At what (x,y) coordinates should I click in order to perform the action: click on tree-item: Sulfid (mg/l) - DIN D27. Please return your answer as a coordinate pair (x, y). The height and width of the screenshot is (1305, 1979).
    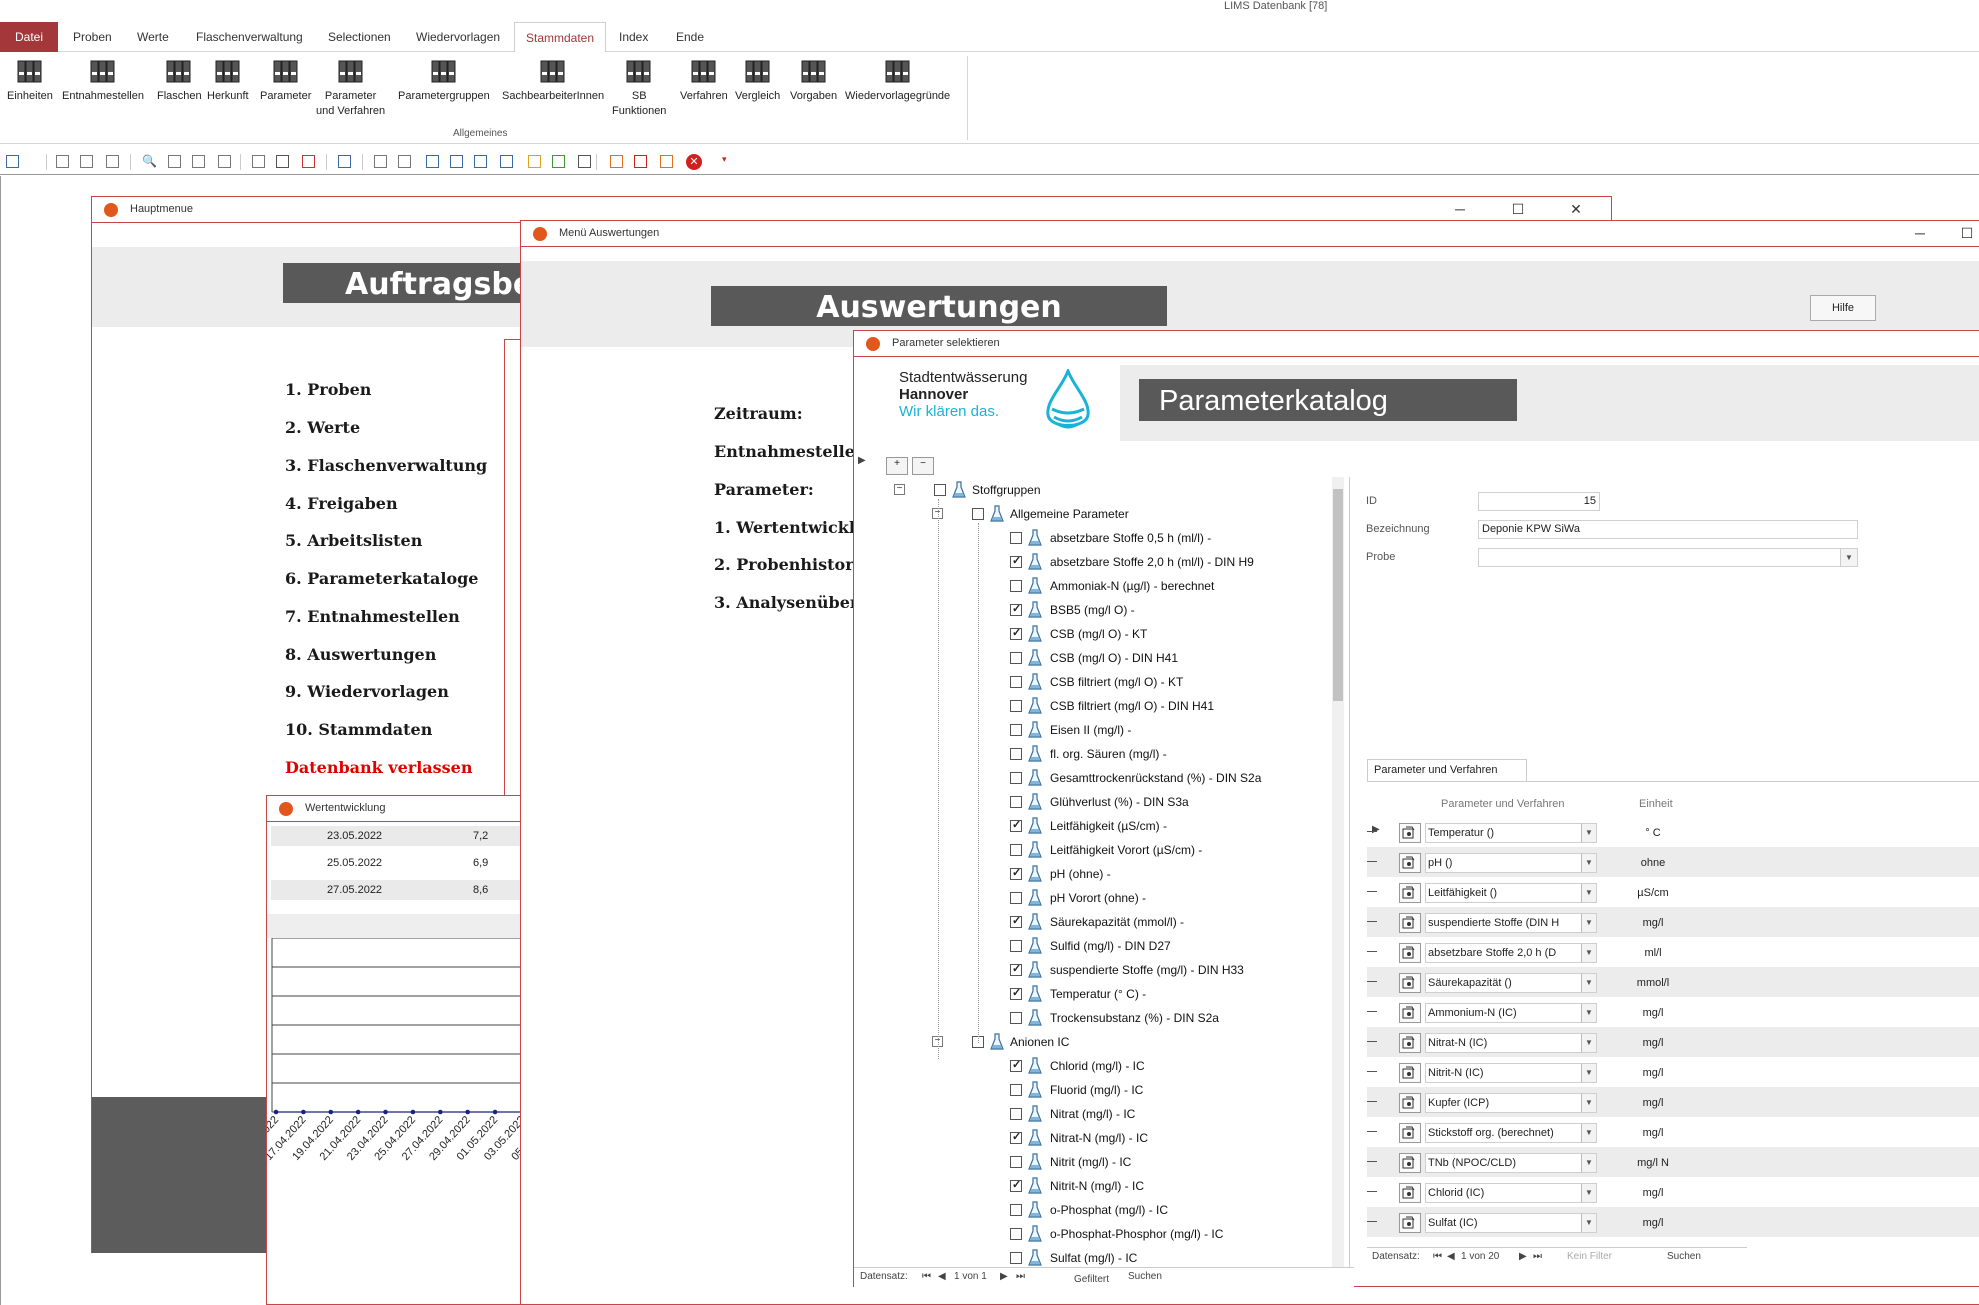
    Looking at the image, I should click on (1092, 946).